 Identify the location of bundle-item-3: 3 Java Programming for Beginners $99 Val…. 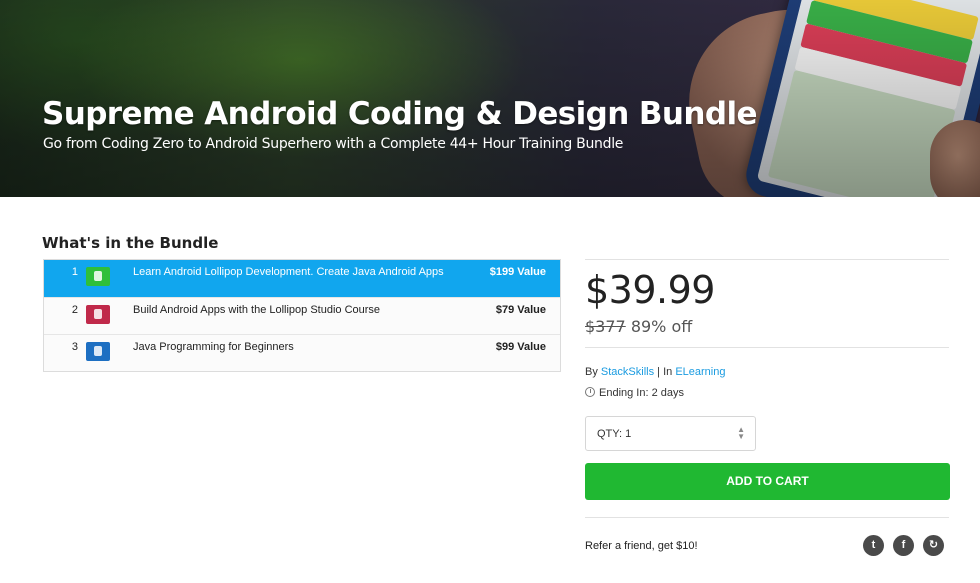
(302, 352).